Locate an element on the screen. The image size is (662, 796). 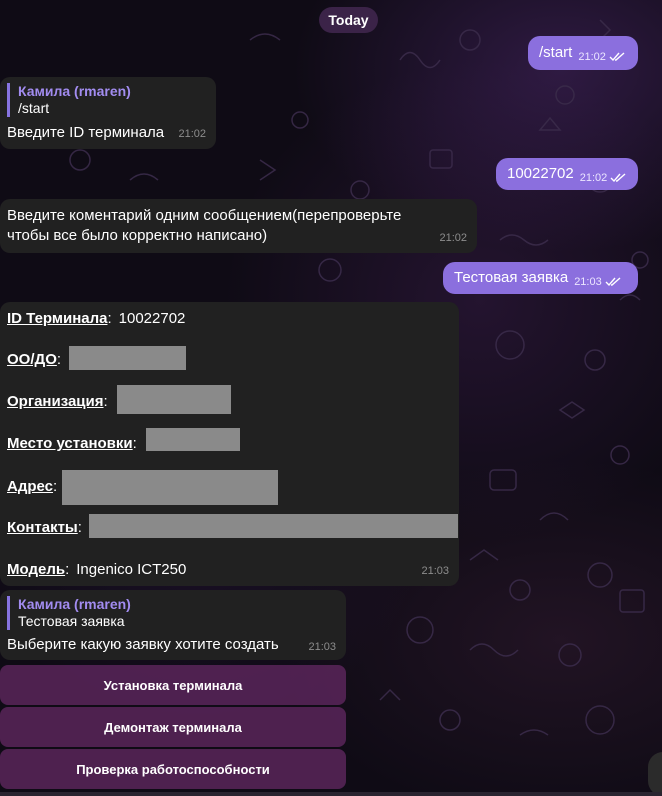
field-value: Ingenico ICT250 is located at coordinates (131, 569).